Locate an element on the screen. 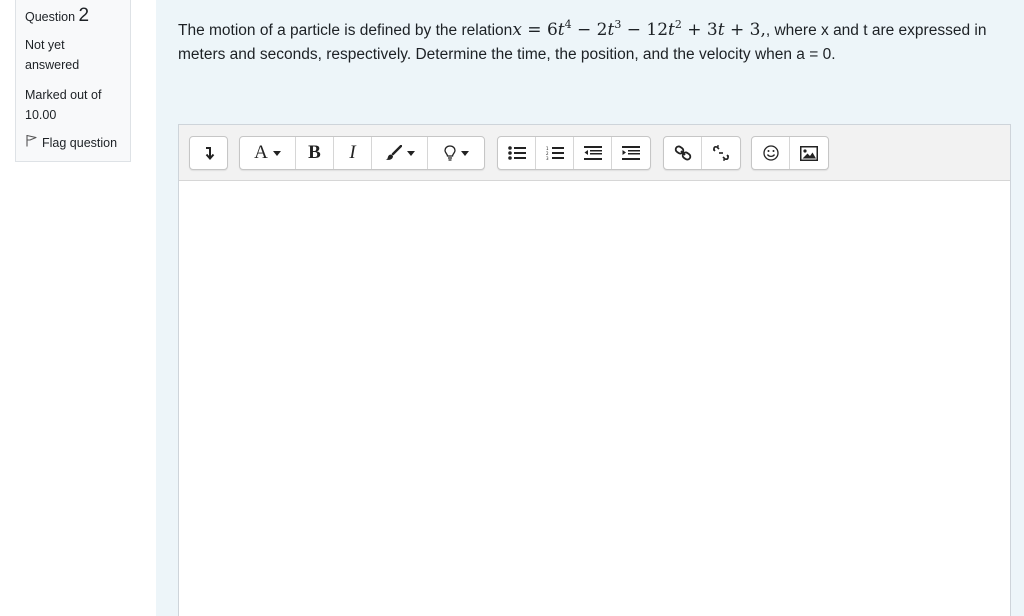 Image resolution: width=1024 pixels, height=616 pixels. highlight-bulb-icon is located at coordinates (449, 153).